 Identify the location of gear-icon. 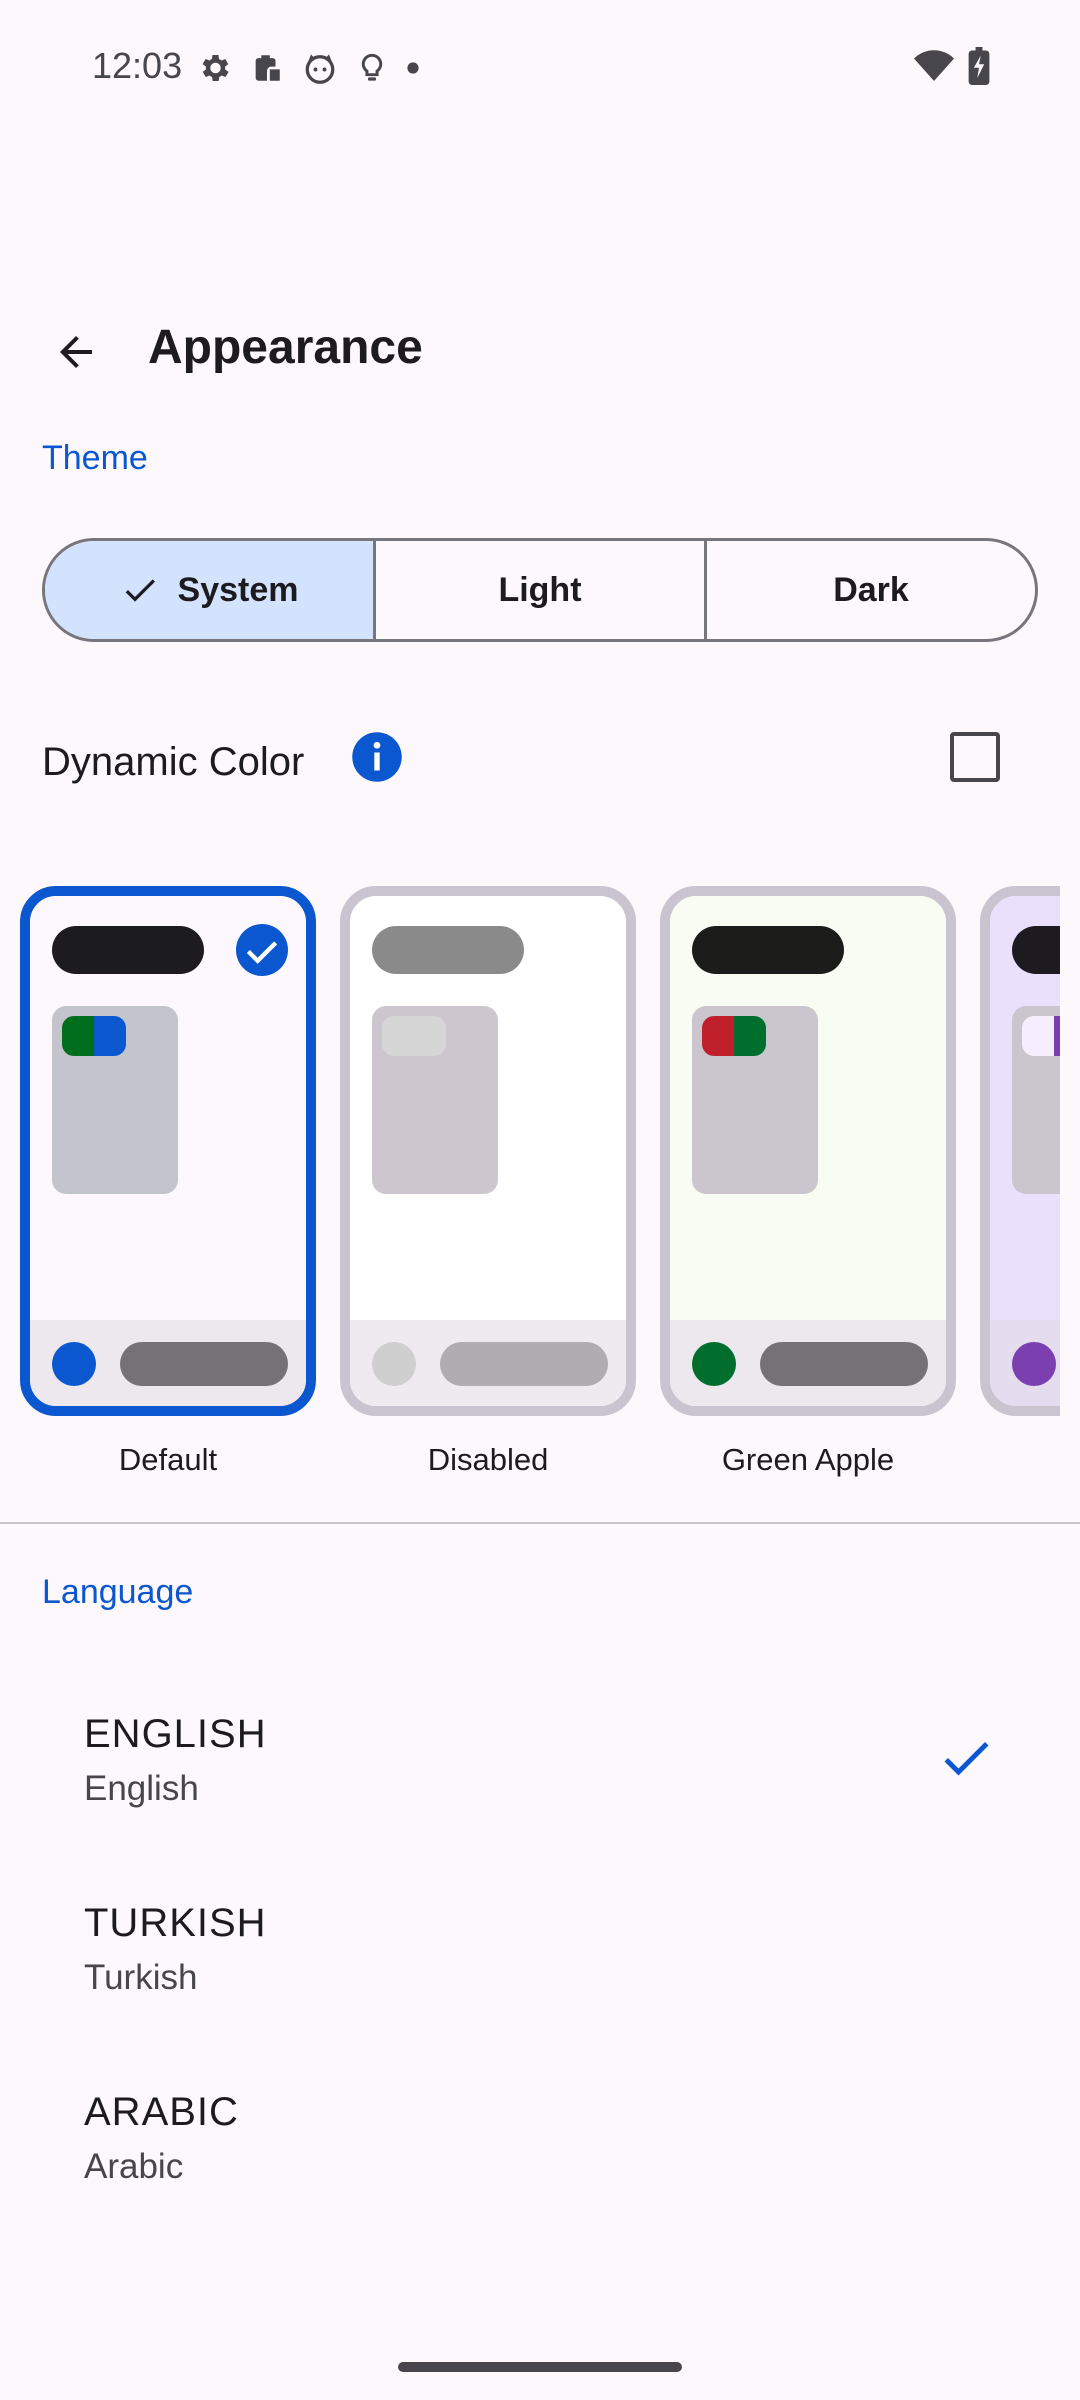
(215, 68).